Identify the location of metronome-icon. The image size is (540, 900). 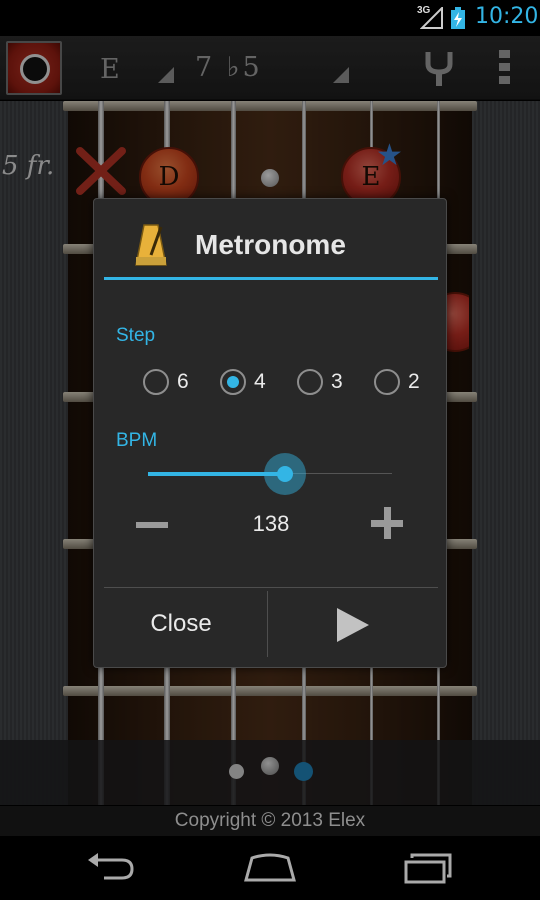
(151, 245).